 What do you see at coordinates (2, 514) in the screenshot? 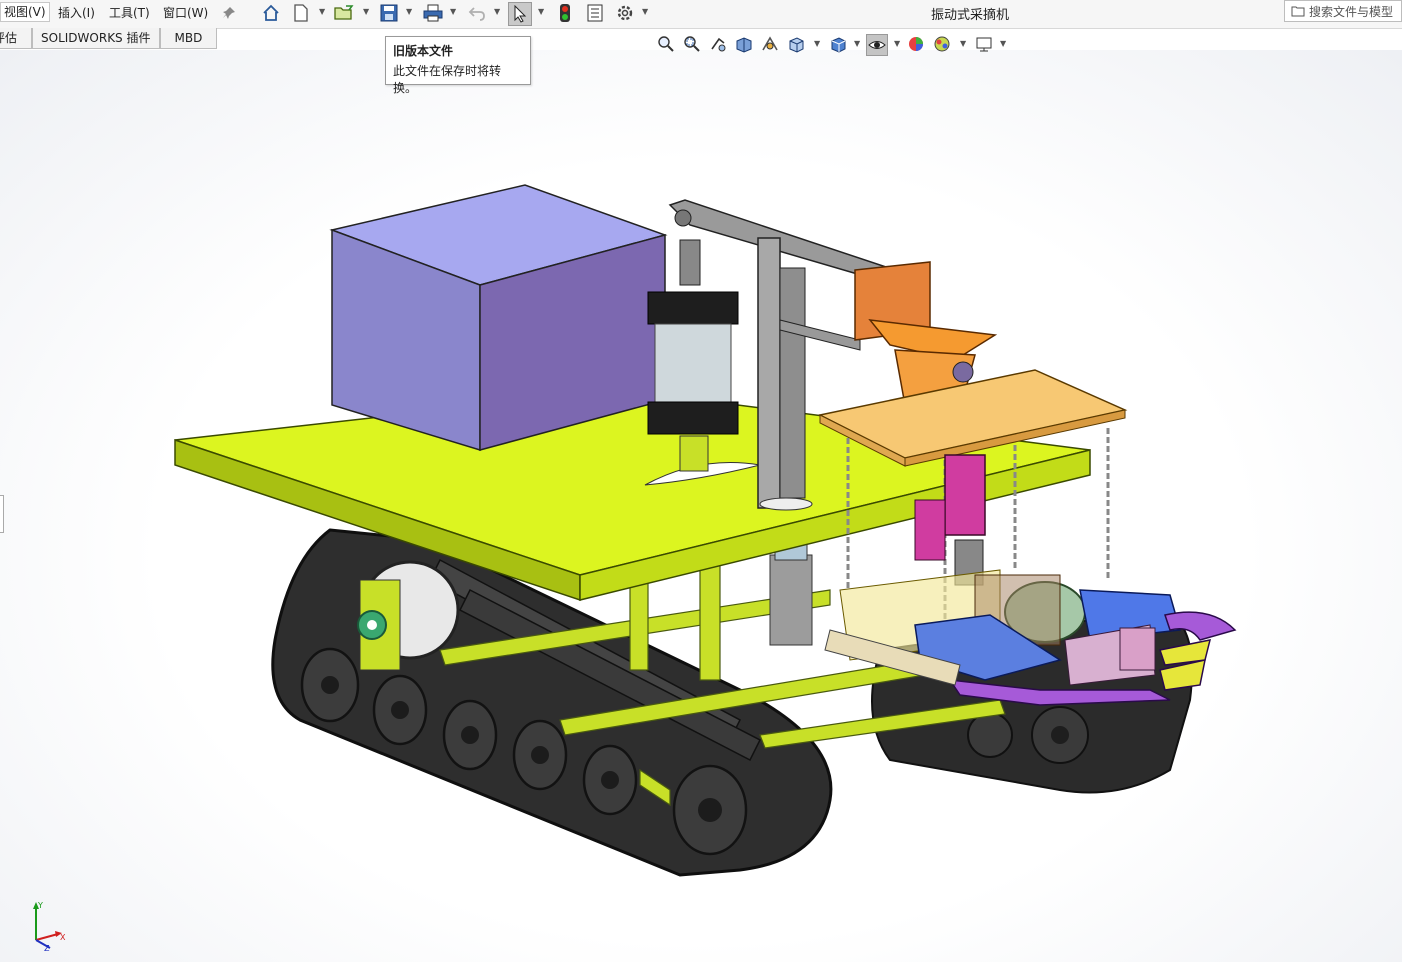
I see `collapse-panel-handle` at bounding box center [2, 514].